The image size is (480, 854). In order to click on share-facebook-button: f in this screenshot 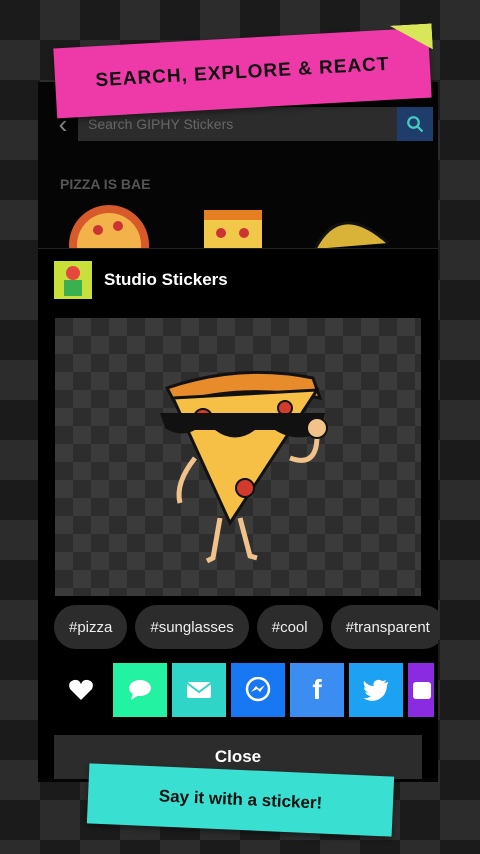, I will do `click(317, 690)`.